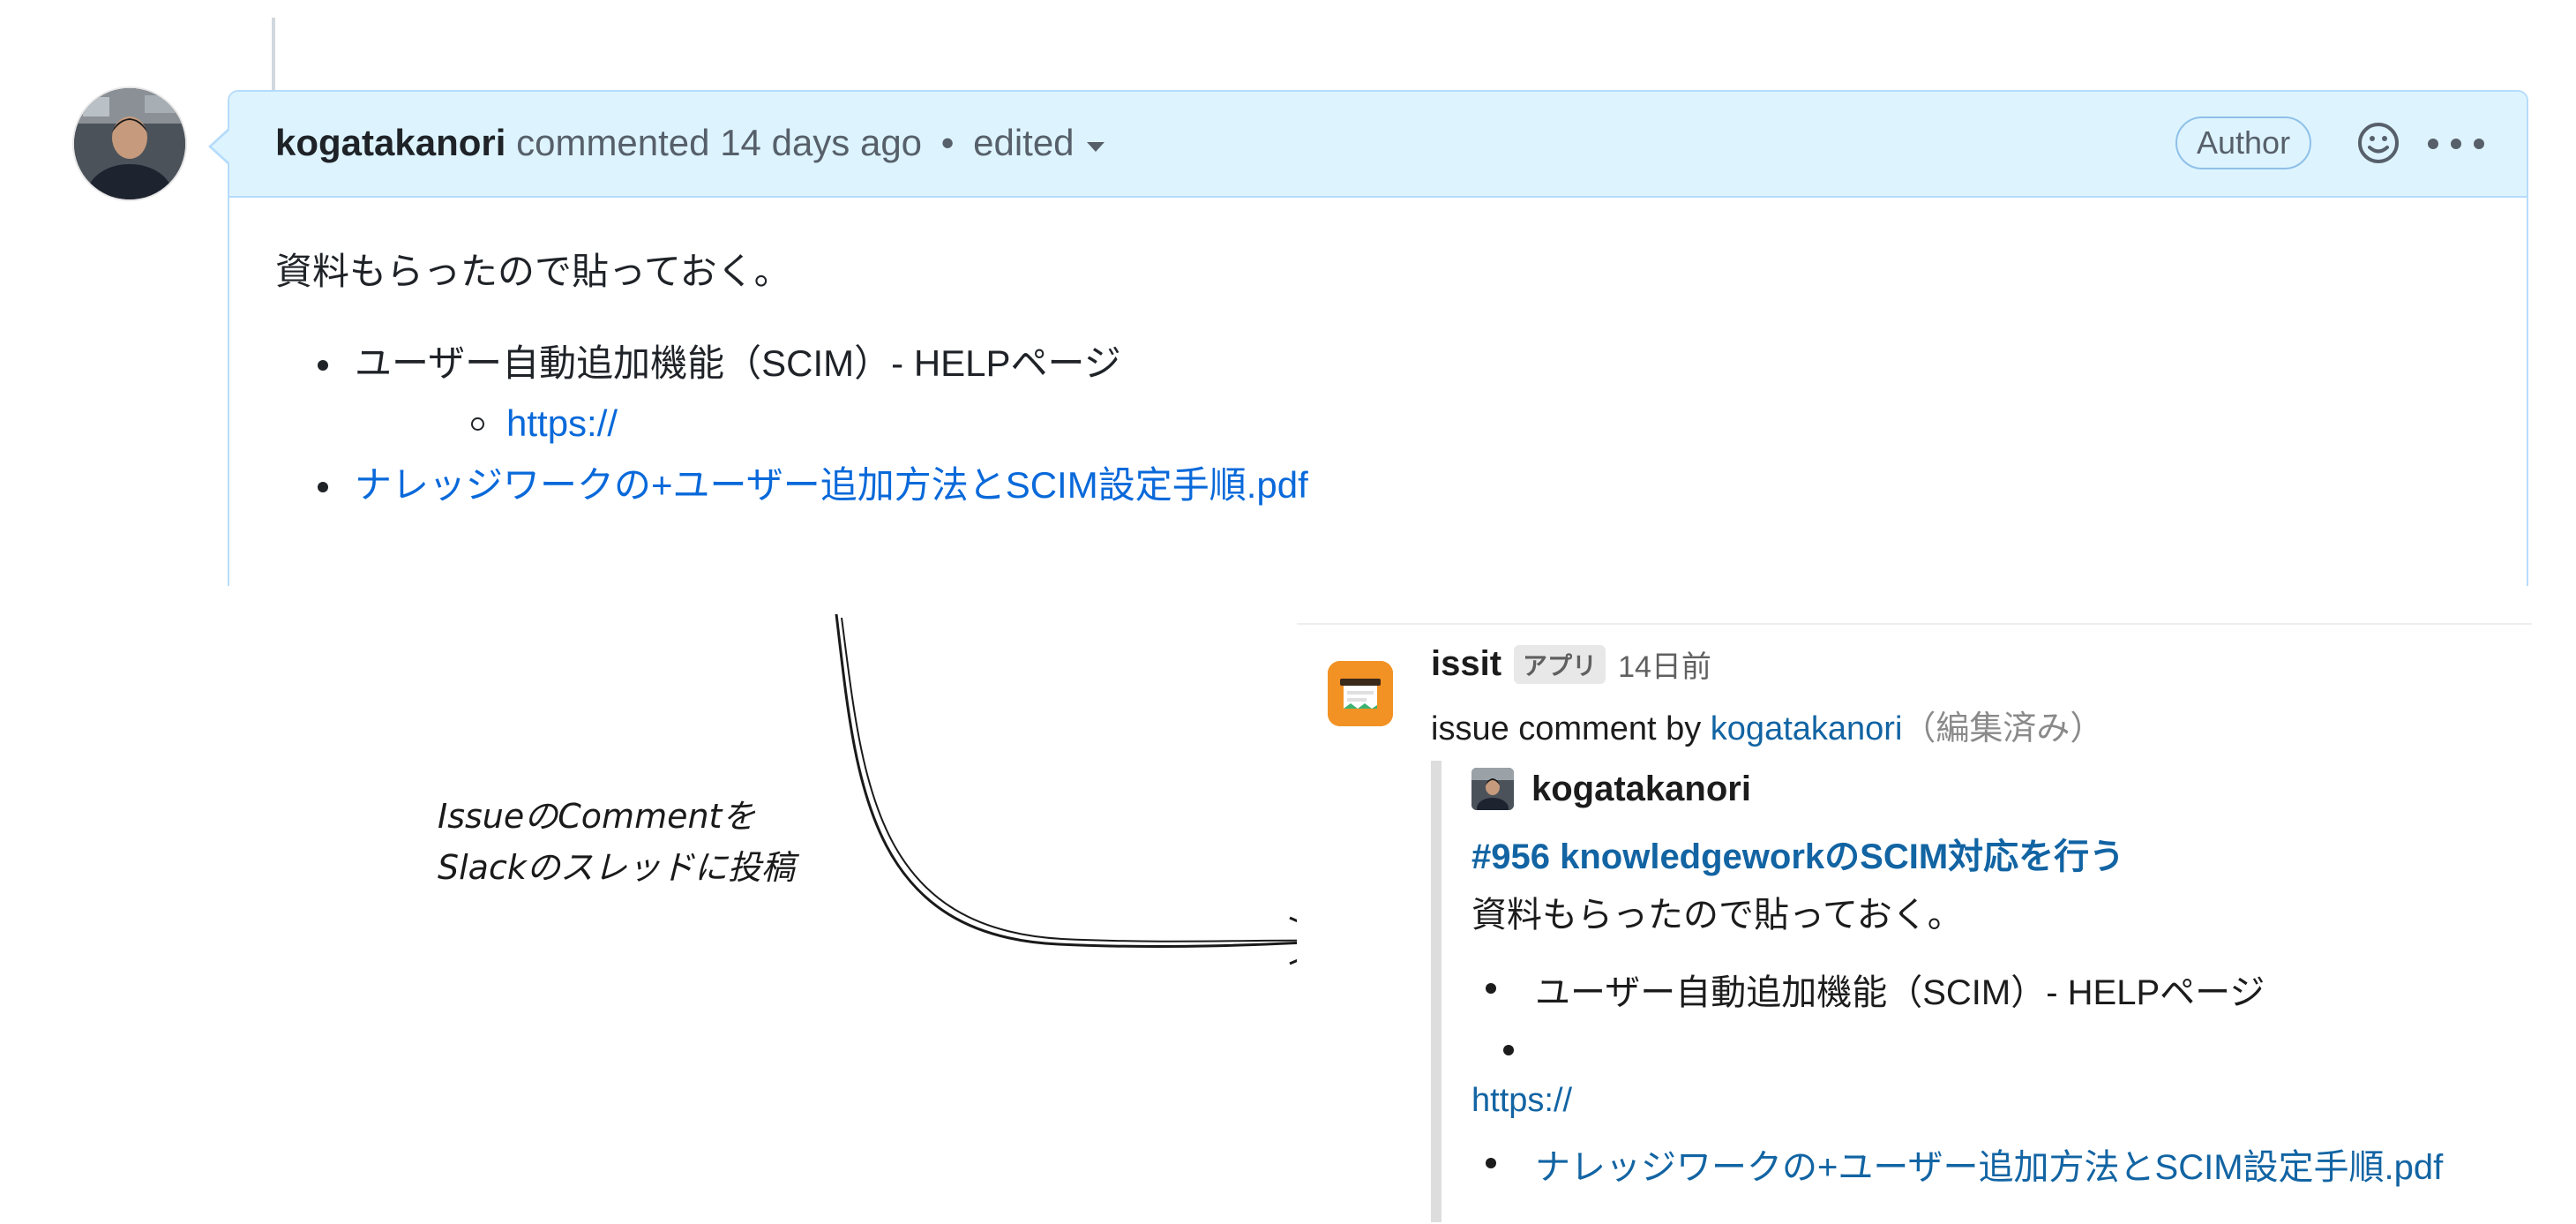  I want to click on app-tag: アプリ, so click(1560, 664).